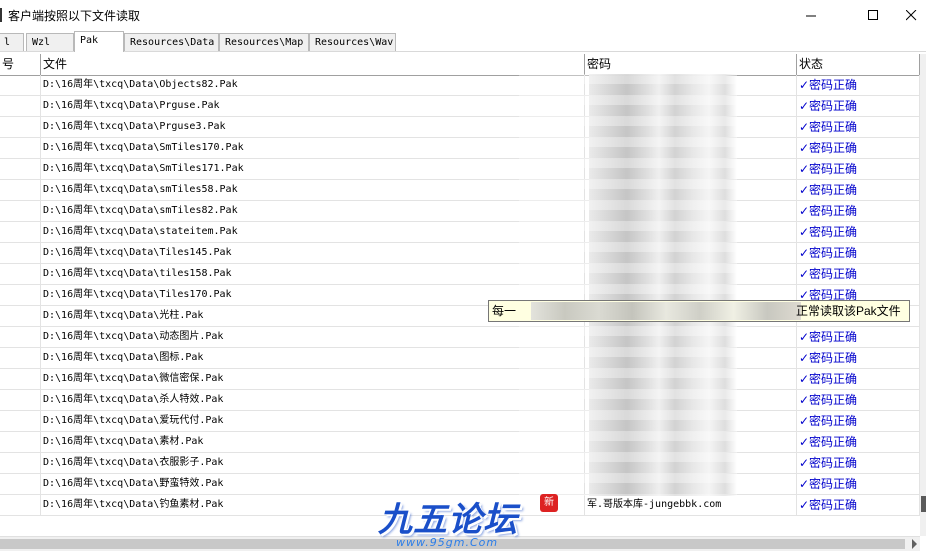  I want to click on table-row: D:\16周年\txcq\Data\衣服影子.Pak ✓密码正确, so click(460, 463).